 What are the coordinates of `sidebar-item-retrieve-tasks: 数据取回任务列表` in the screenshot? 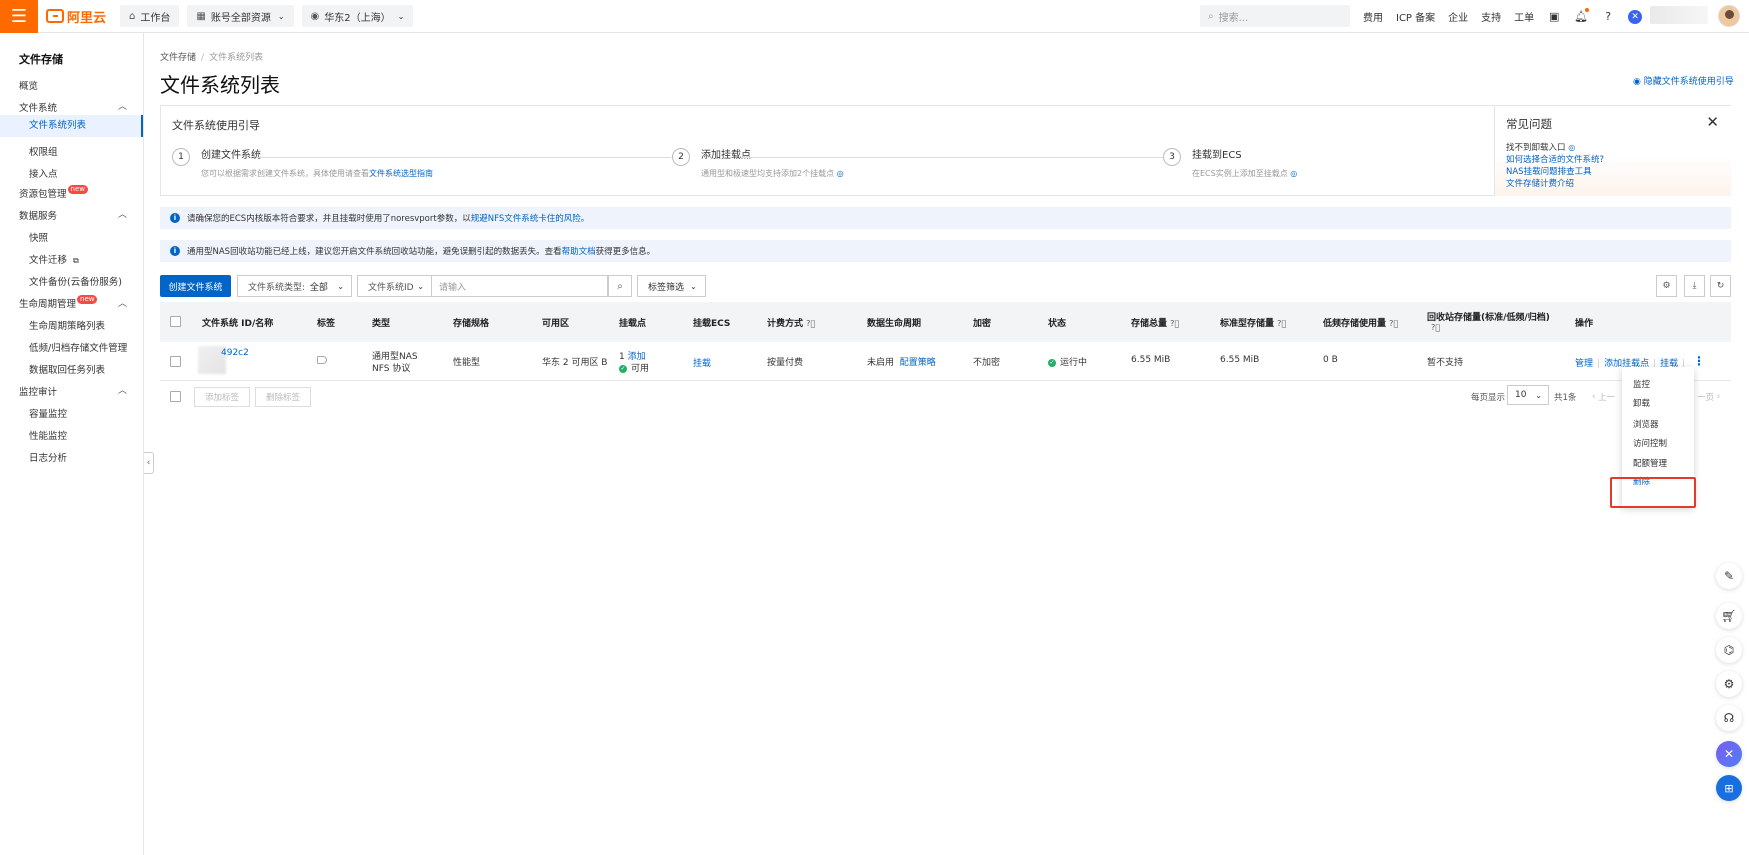 It's located at (67, 369).